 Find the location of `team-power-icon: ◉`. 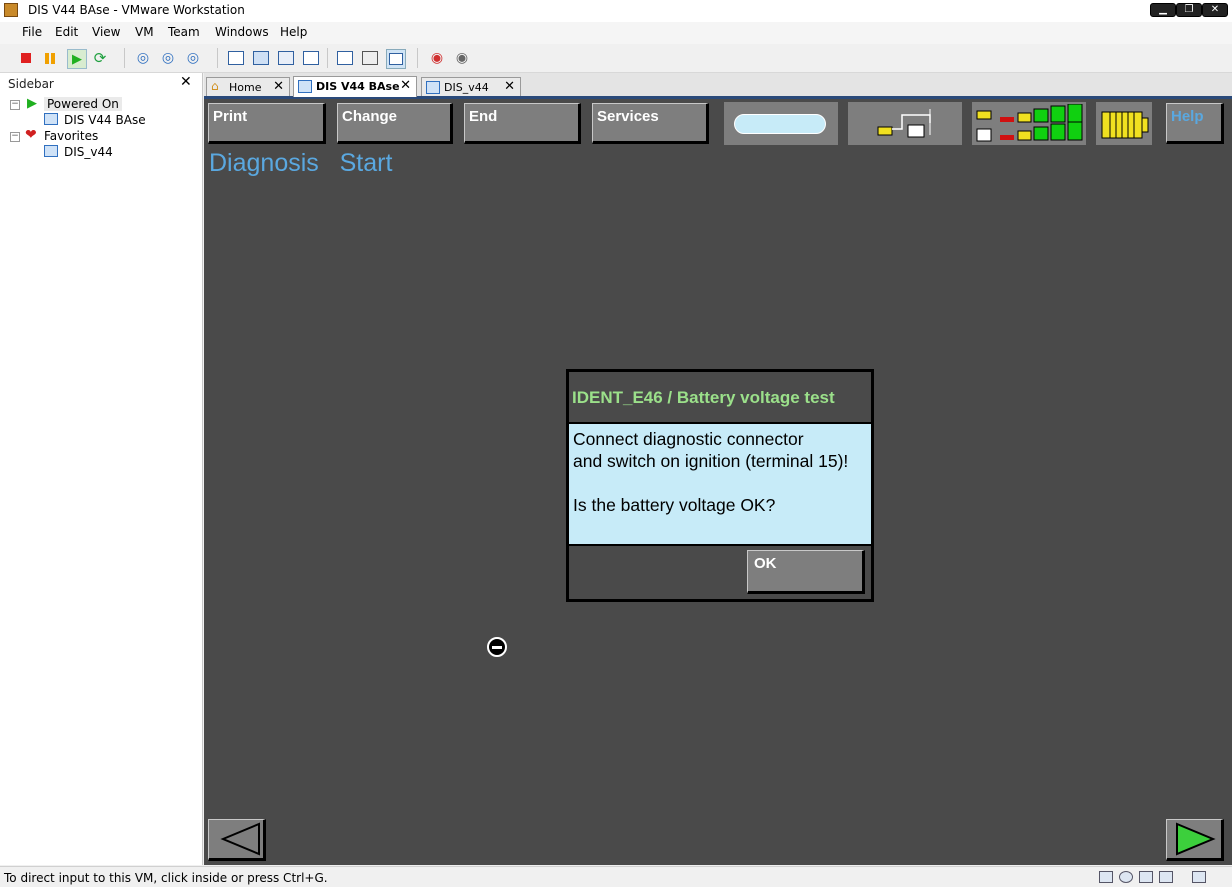

team-power-icon: ◉ is located at coordinates (437, 58).